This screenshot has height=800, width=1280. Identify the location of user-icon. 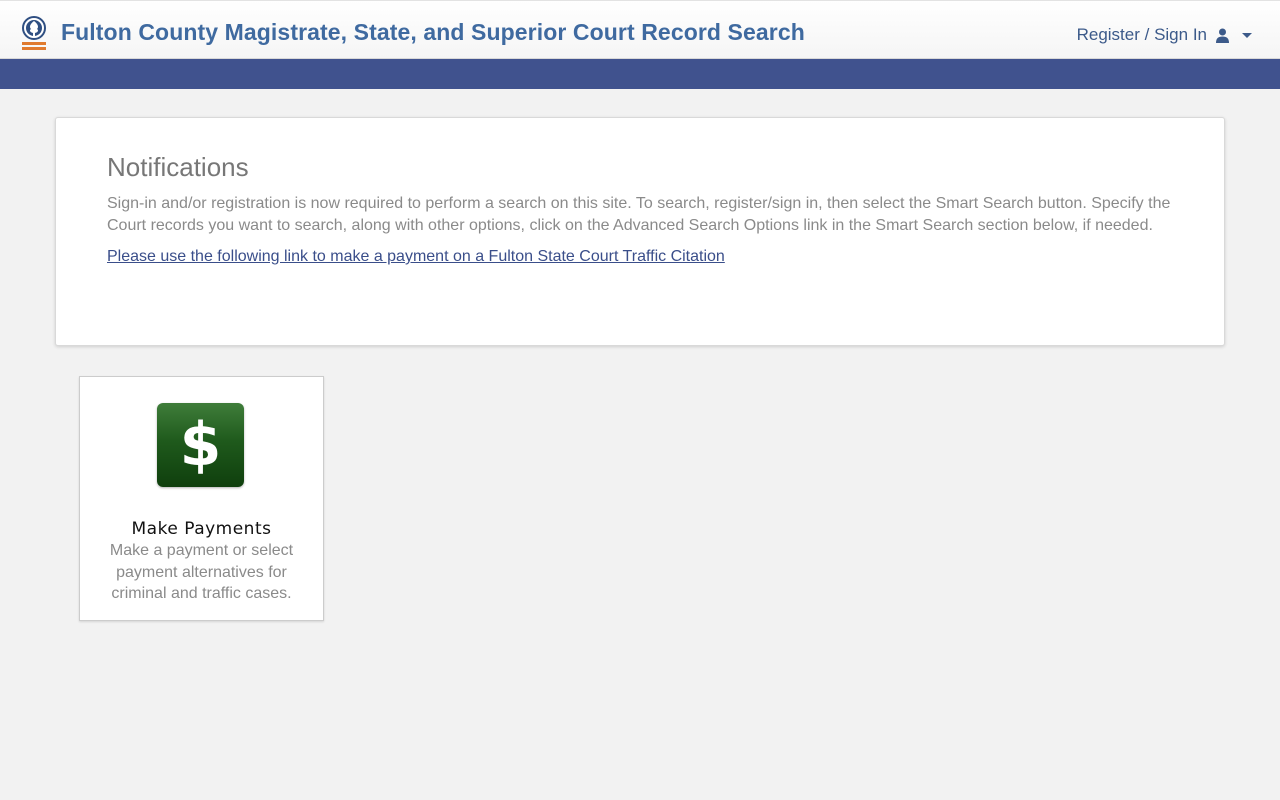
(1222, 35).